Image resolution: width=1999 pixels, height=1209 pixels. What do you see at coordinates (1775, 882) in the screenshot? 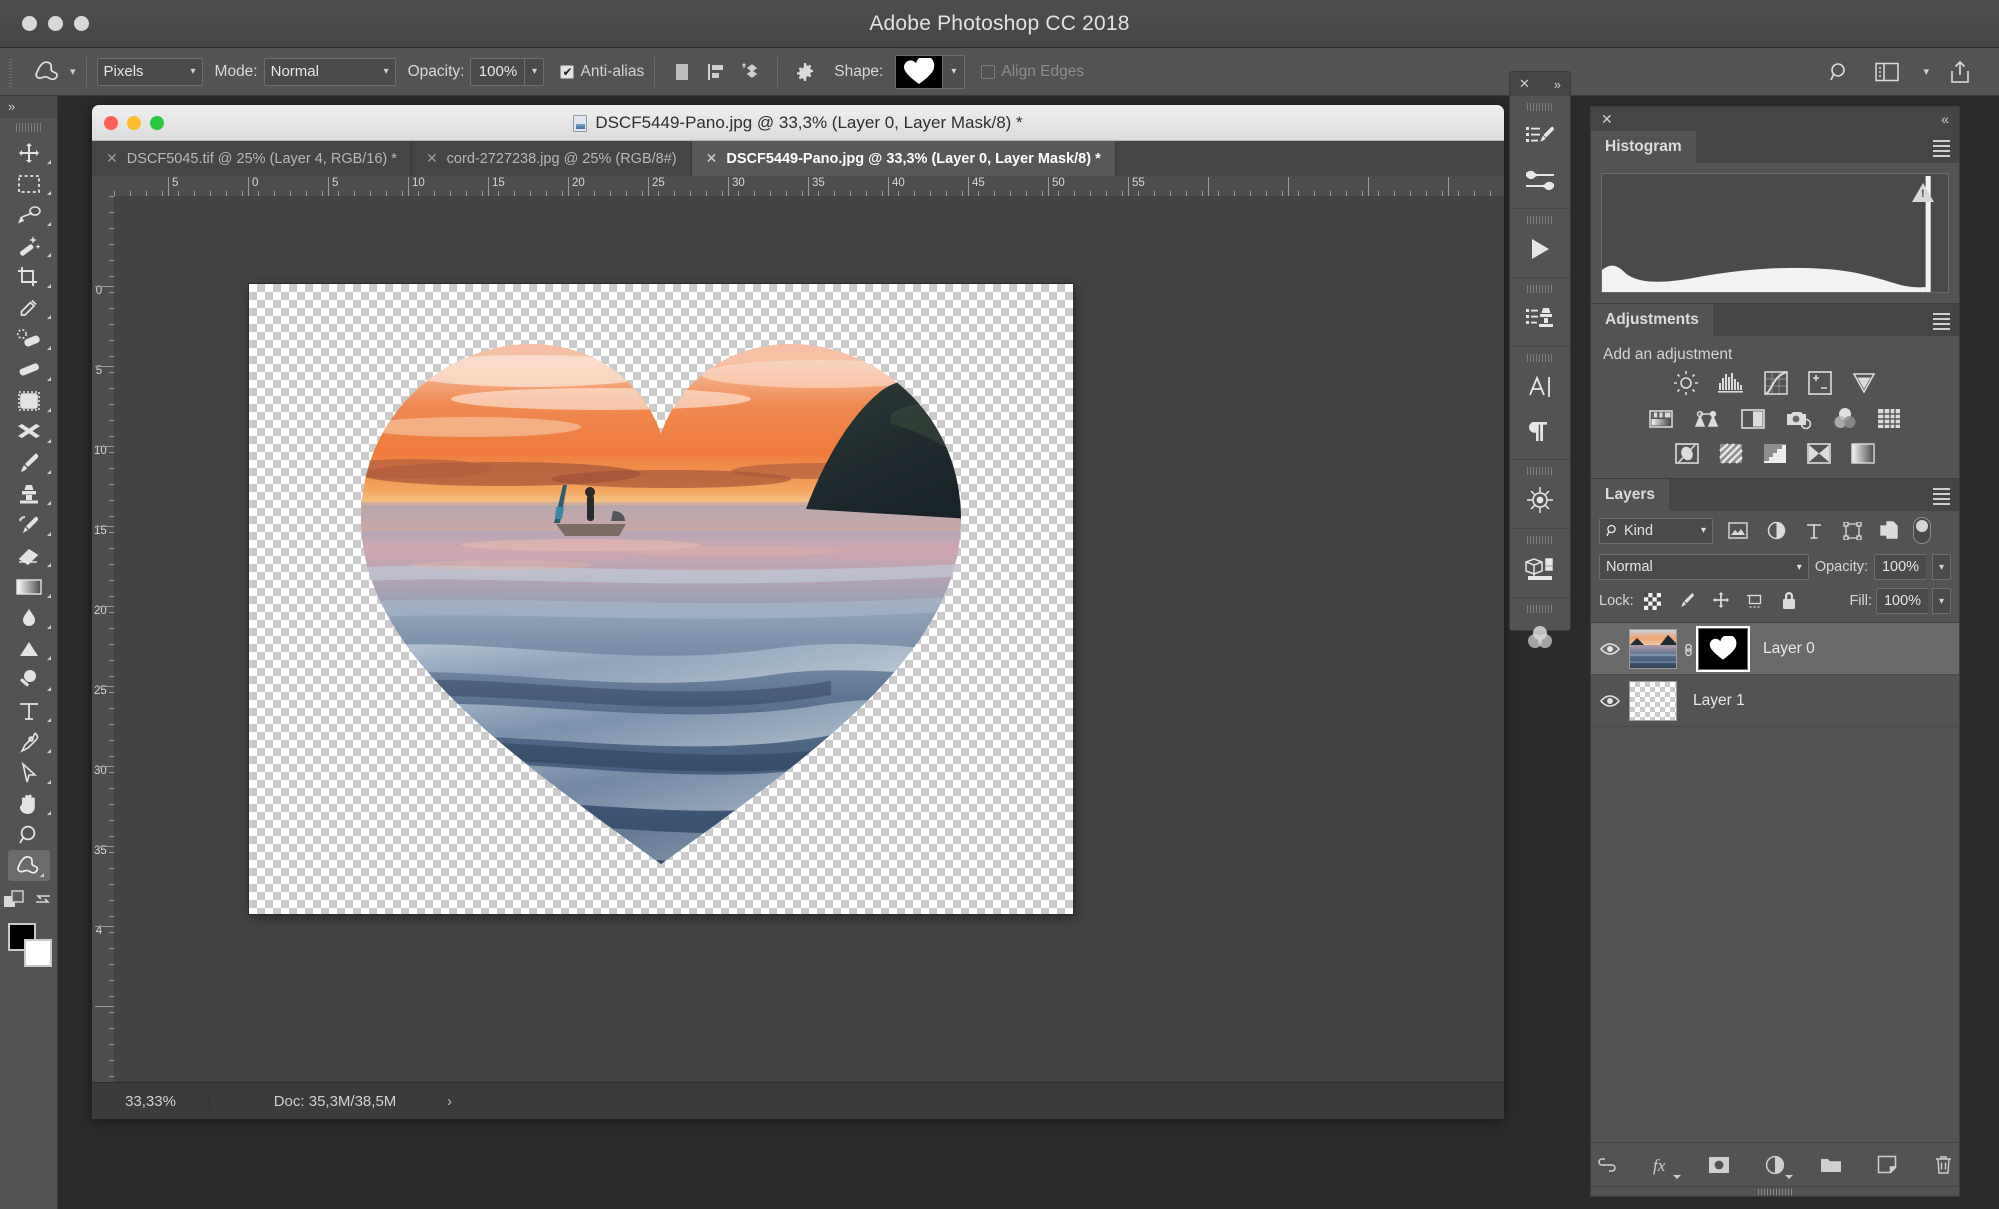
I see `layers-list: Layer 0 Layer 1` at bounding box center [1775, 882].